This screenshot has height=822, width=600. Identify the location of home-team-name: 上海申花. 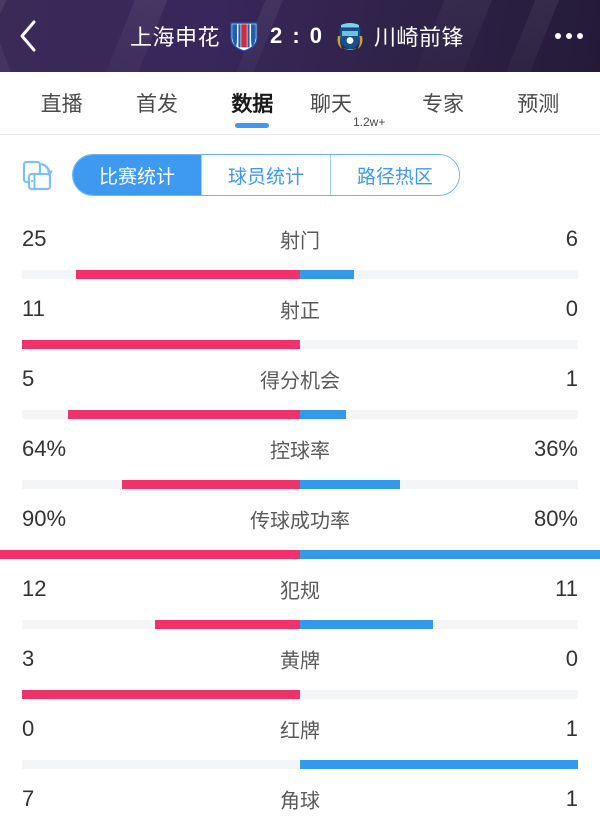
(174, 37).